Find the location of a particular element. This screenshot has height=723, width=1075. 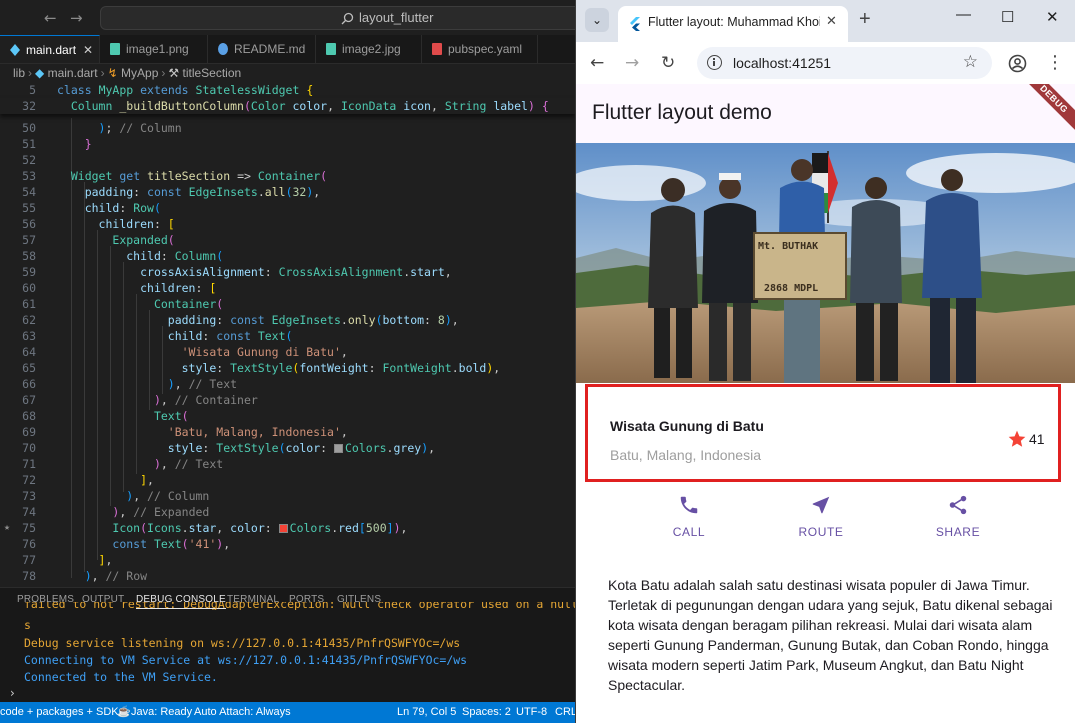

route-label: ROUTE is located at coordinates (821, 532).